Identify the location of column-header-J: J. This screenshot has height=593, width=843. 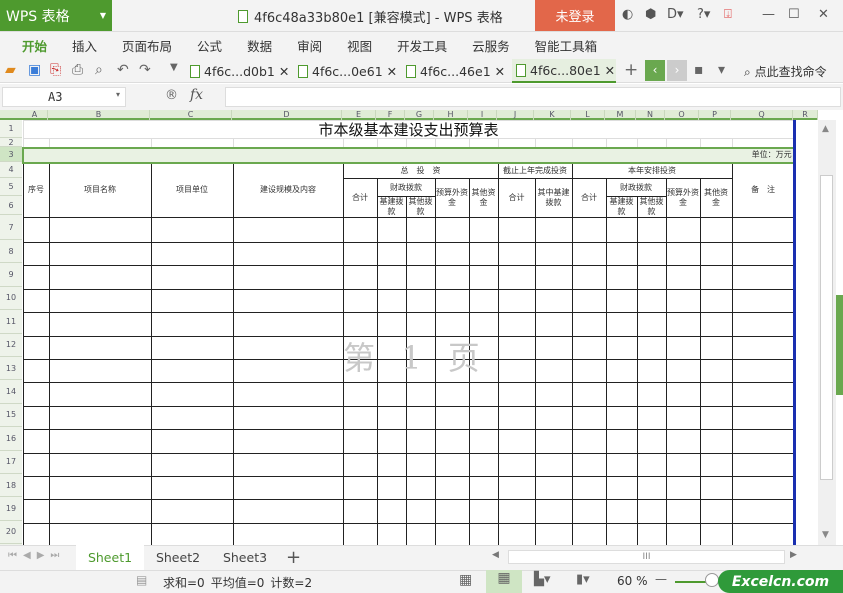
(515, 115).